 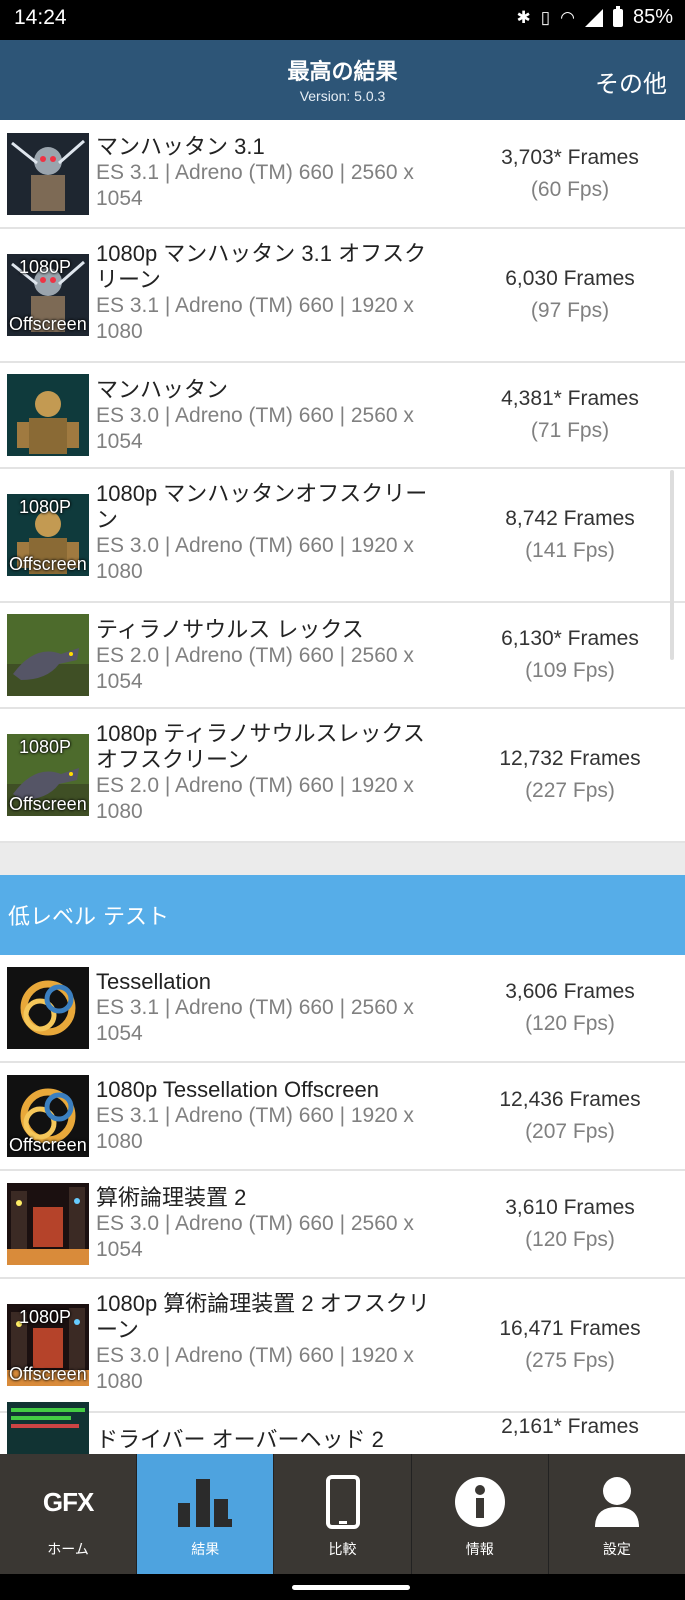 What do you see at coordinates (68, 1501) in the screenshot?
I see `gfx-logo-icon: GFX` at bounding box center [68, 1501].